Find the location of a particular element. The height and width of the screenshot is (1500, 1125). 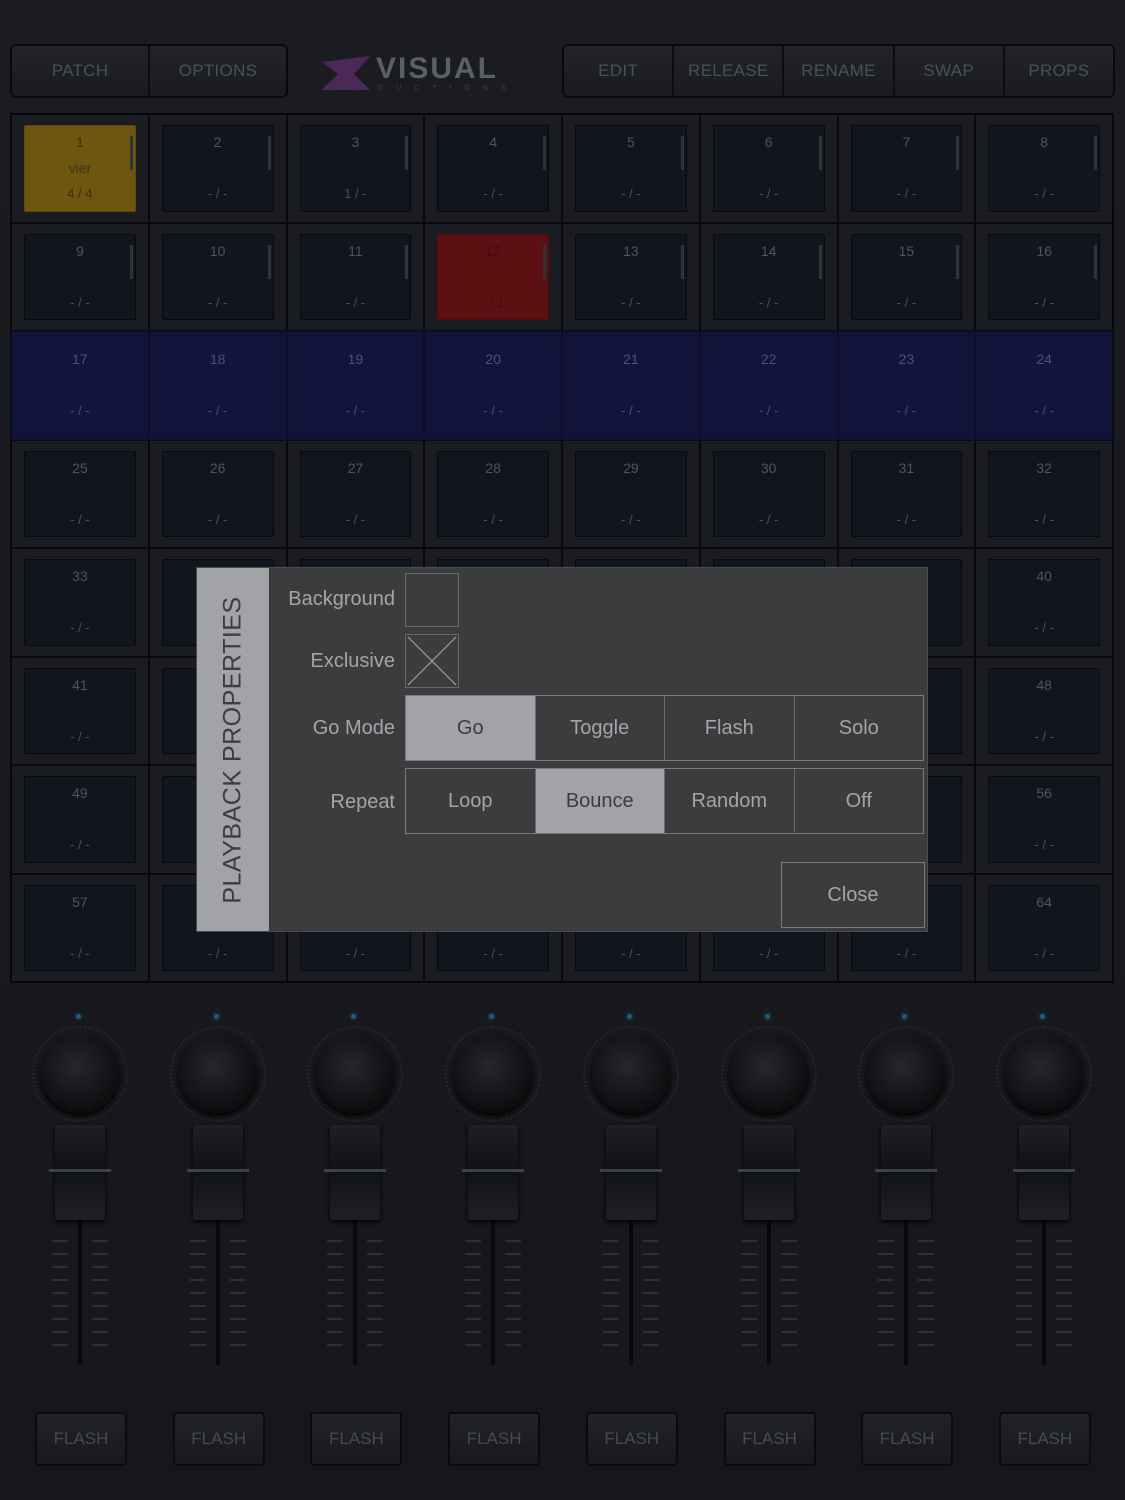

repeat-off-option: Off is located at coordinates (859, 801).